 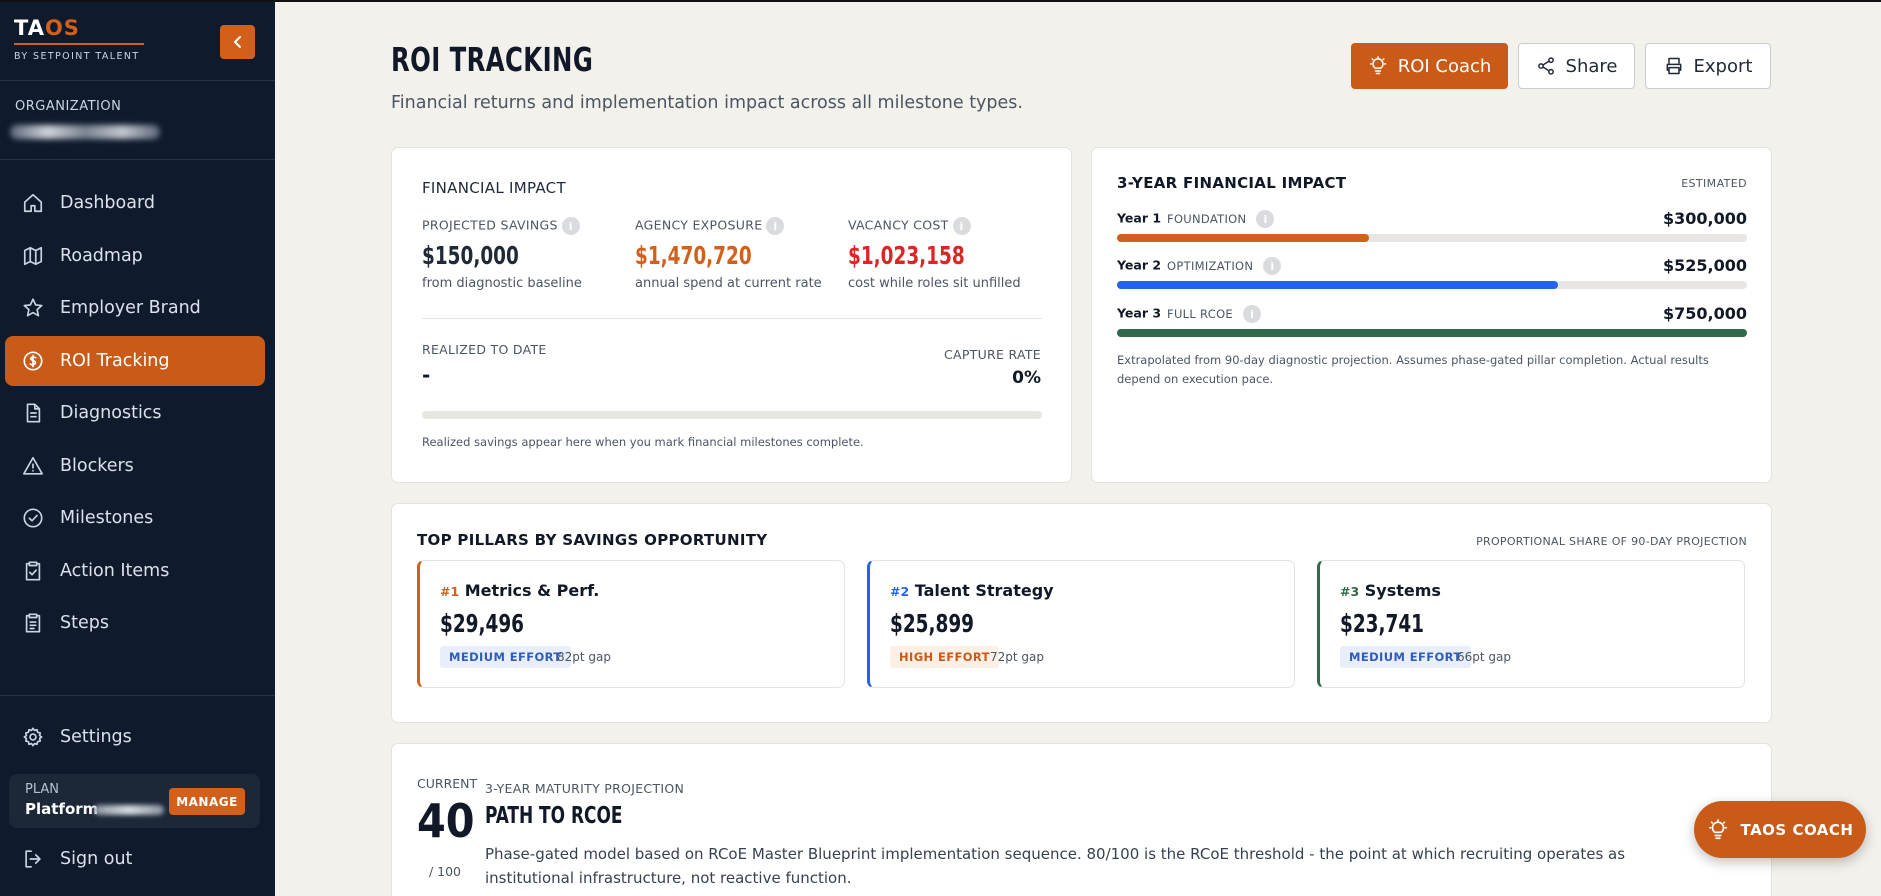 I want to click on sidebar-item-employer-brand: Employer Brand, so click(x=135, y=308).